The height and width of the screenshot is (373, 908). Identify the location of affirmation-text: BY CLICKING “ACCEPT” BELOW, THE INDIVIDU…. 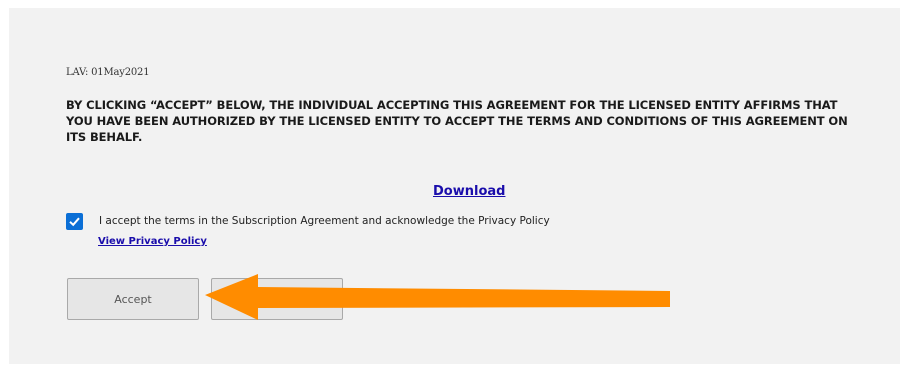
(457, 121).